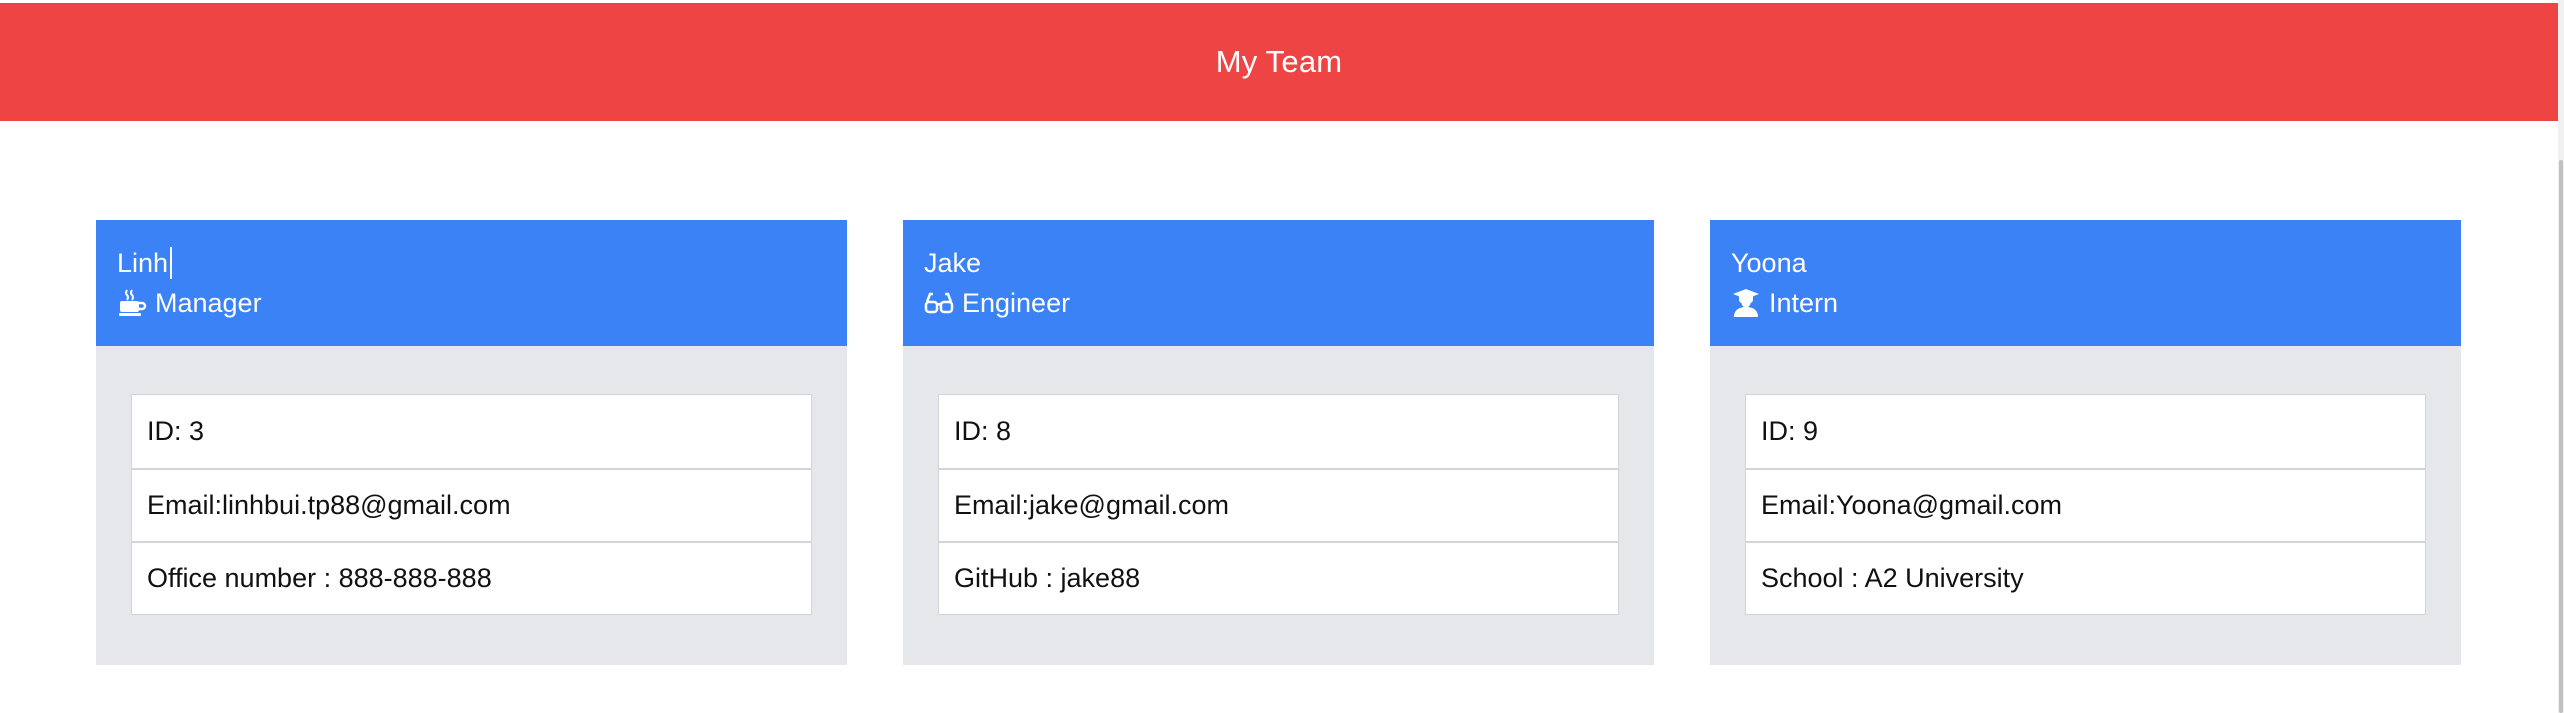 The width and height of the screenshot is (2564, 713). I want to click on employee-name: Linh, so click(143, 263).